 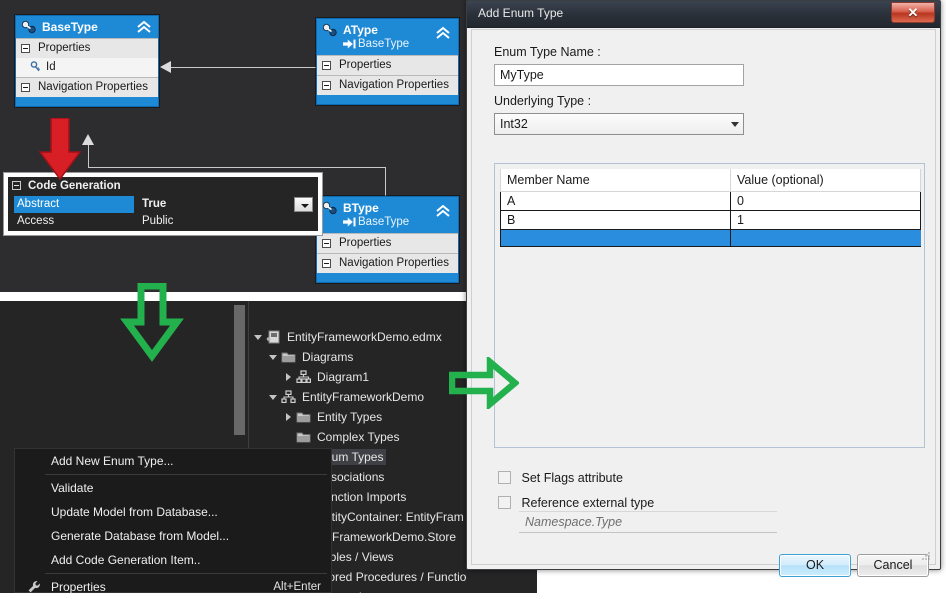 I want to click on set-flags-checkbox-row: Set Flags attribute, so click(x=560, y=478).